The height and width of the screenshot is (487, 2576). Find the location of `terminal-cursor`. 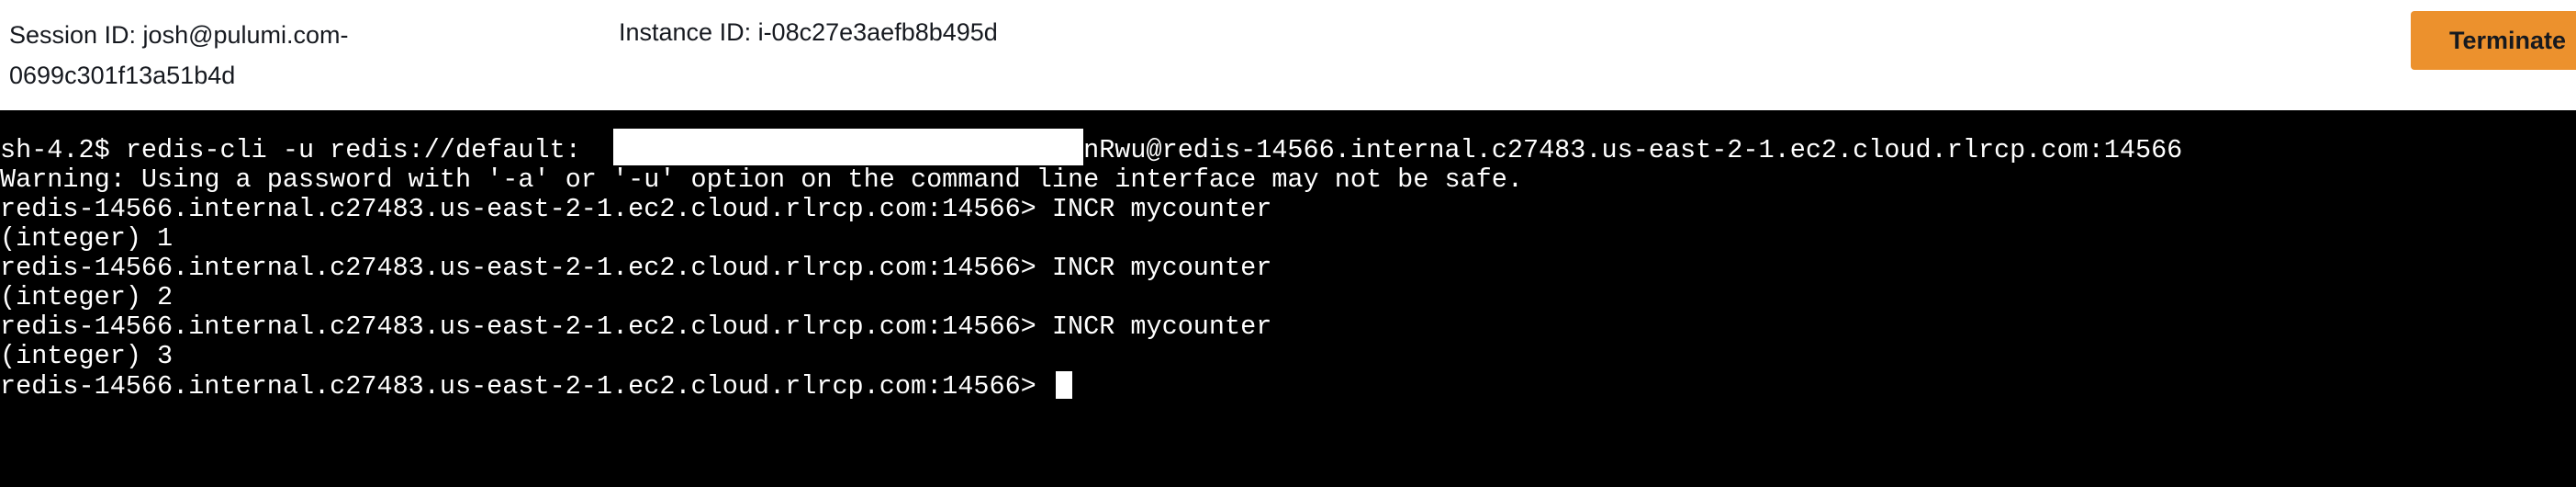

terminal-cursor is located at coordinates (1063, 385).